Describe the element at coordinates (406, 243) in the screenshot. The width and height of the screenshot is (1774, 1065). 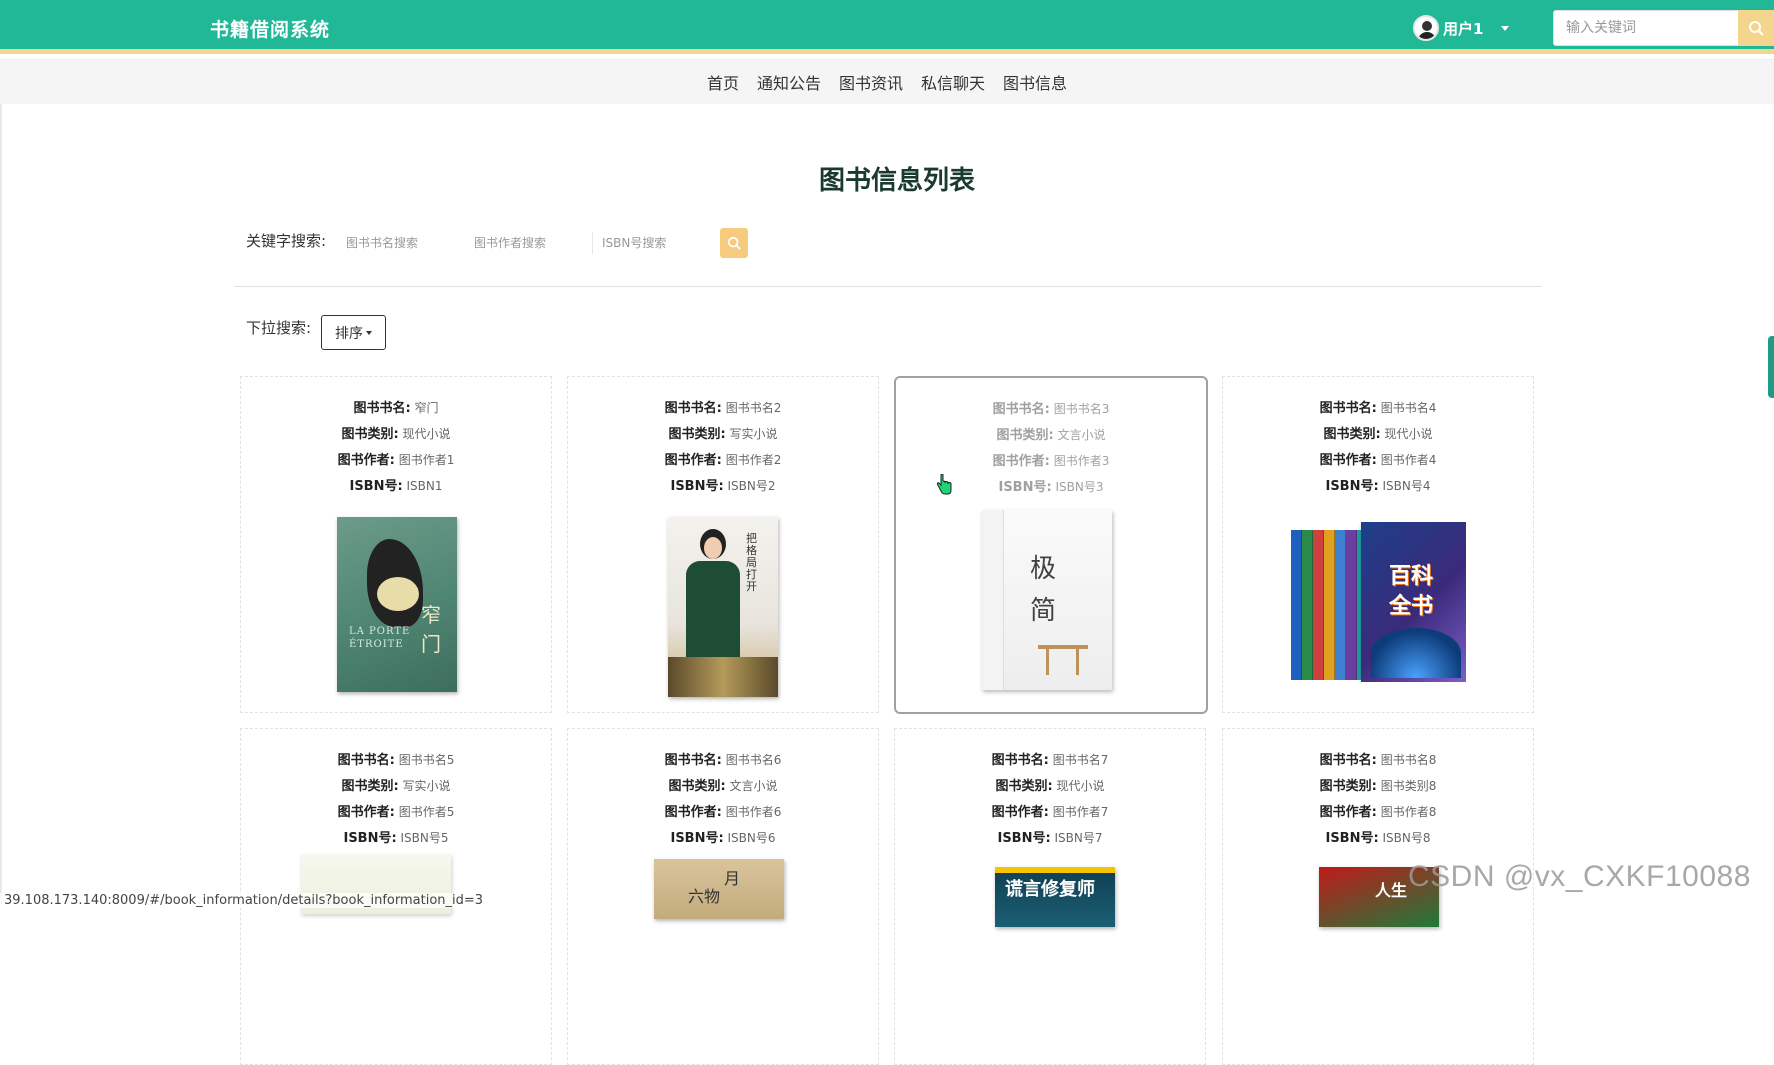
I see `book-name-search-input` at that location.